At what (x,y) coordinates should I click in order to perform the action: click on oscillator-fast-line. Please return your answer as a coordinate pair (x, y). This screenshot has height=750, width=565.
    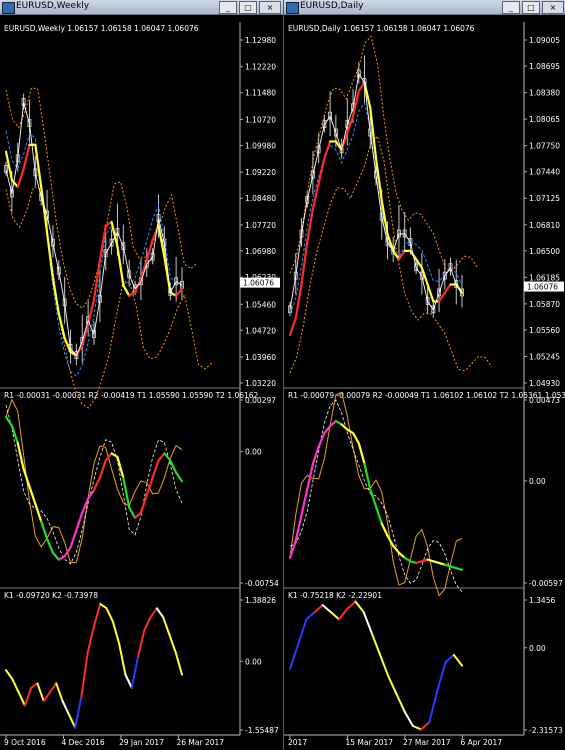
    Looking at the image, I should click on (94, 481).